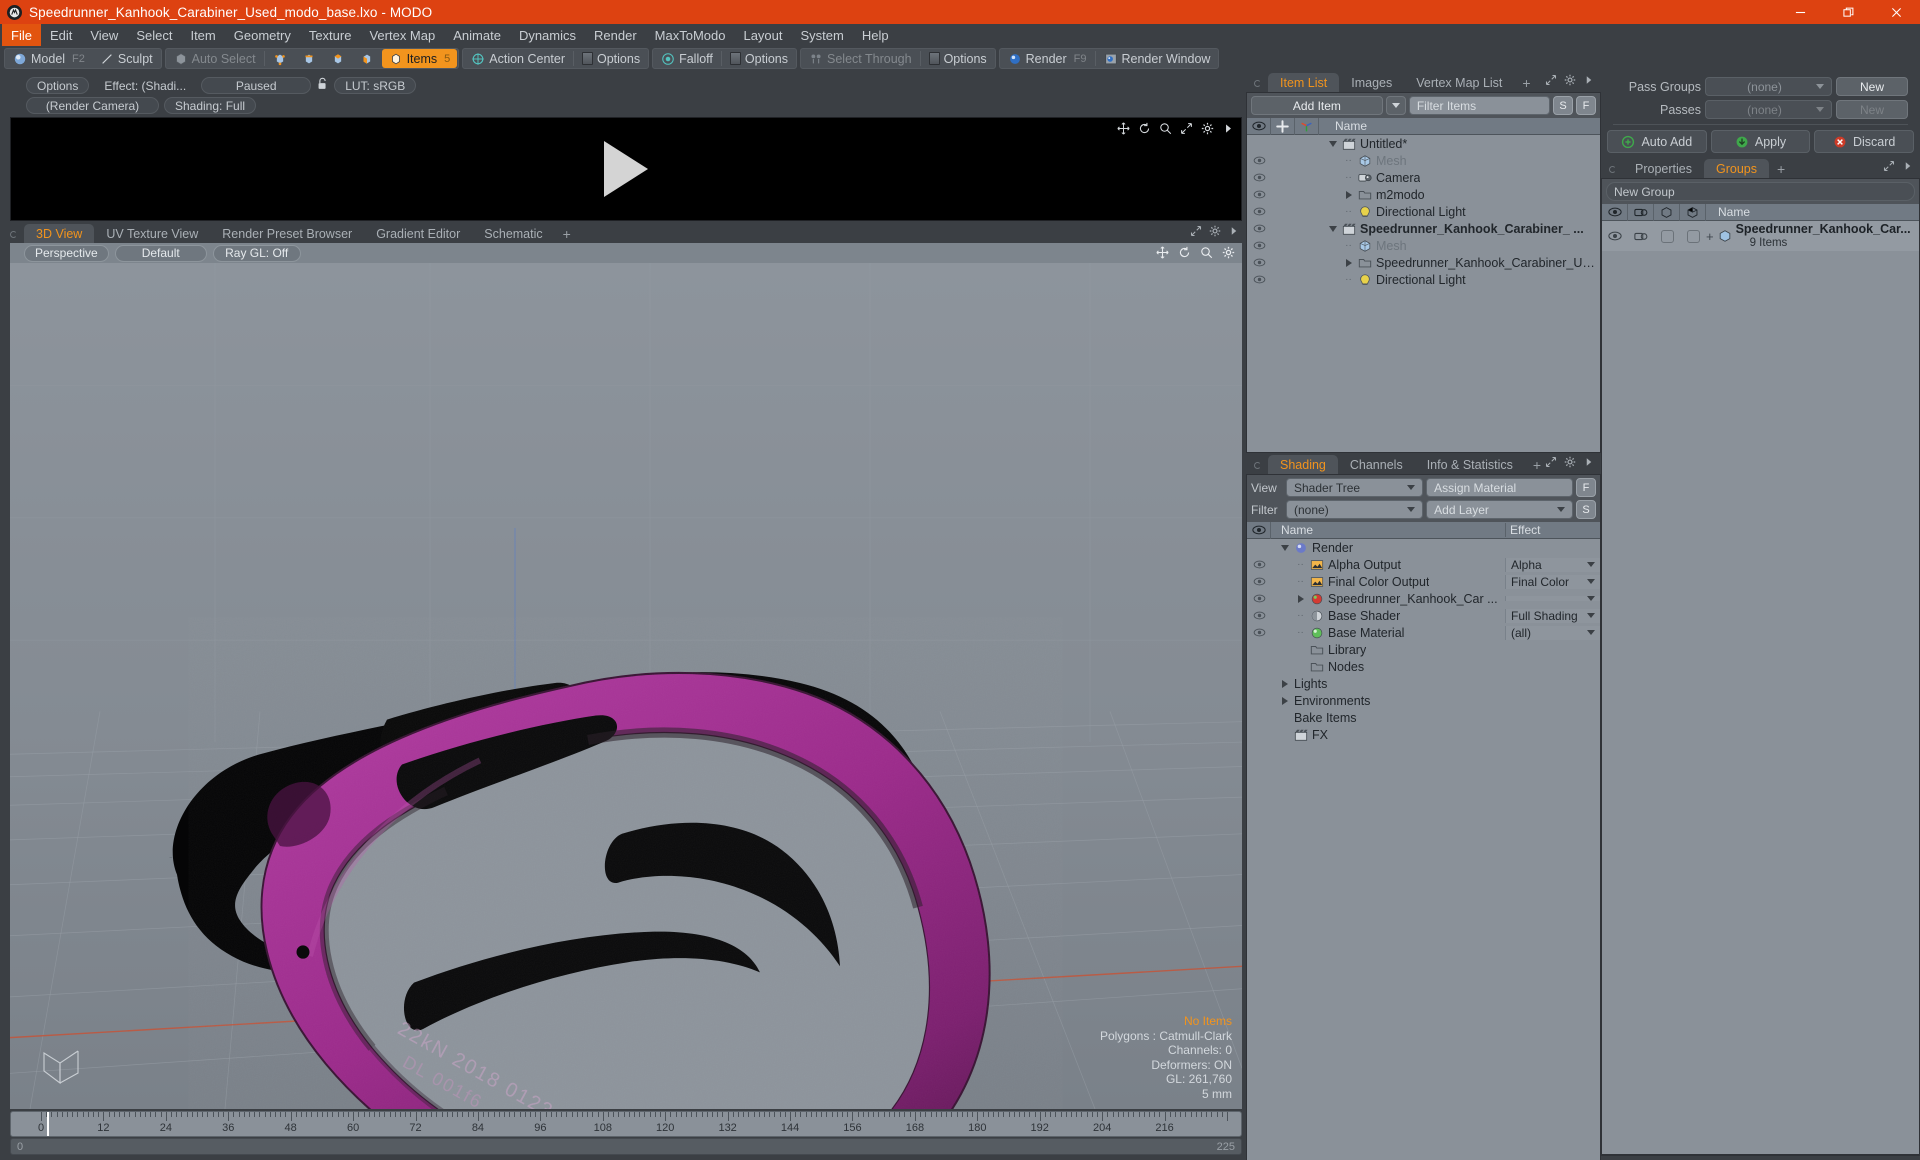  Describe the element at coordinates (287, 233) in the screenshot. I see `tab-render-preset-browser: Render Preset Browser` at that location.